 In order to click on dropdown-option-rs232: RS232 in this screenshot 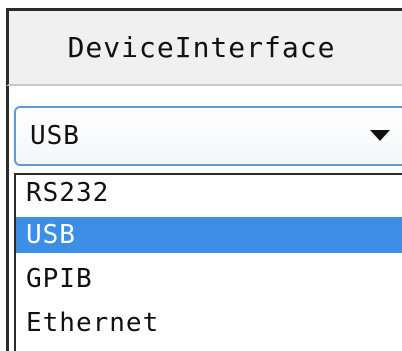, I will do `click(209, 193)`.